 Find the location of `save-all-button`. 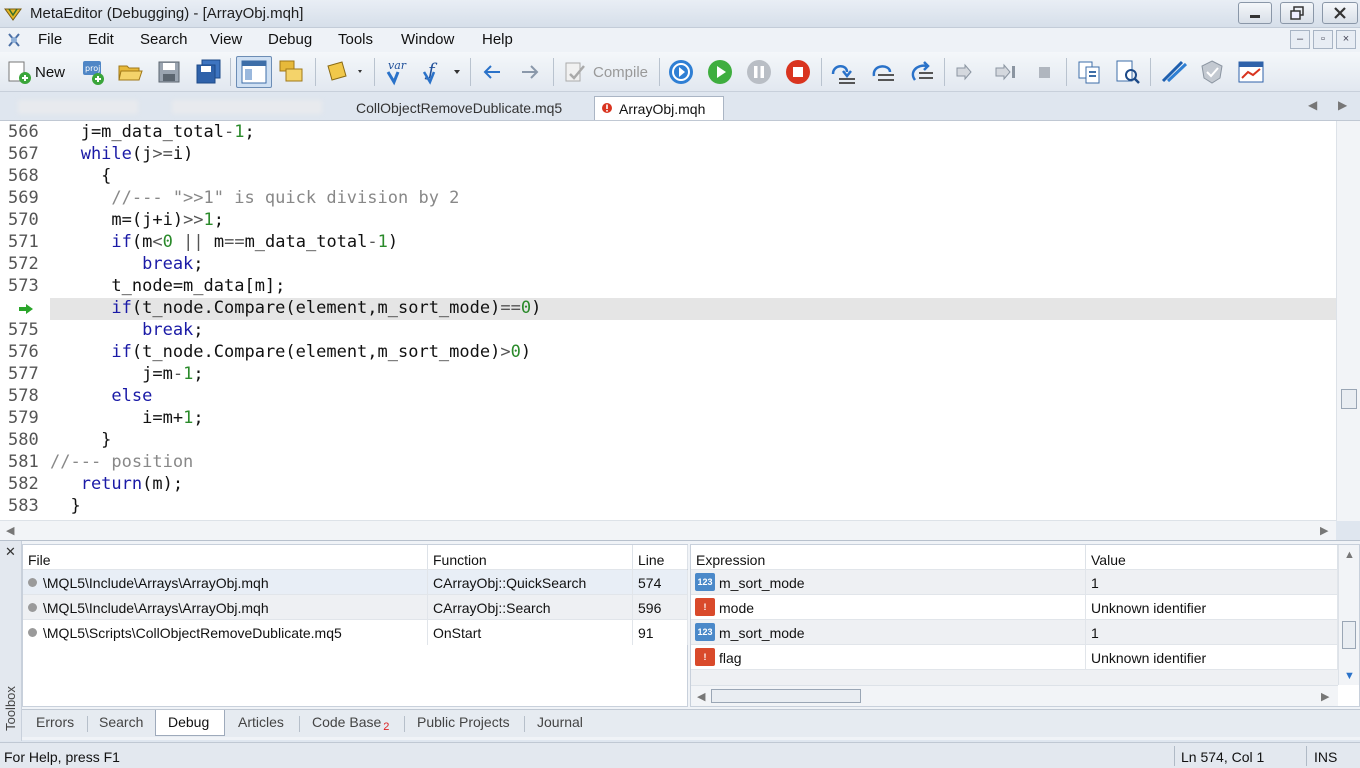

save-all-button is located at coordinates (209, 72).